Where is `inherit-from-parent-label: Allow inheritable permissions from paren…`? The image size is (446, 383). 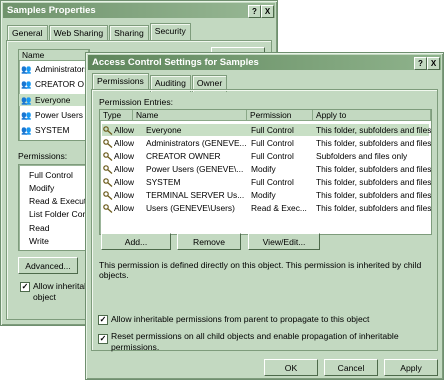 inherit-from-parent-label: Allow inheritable permissions from paren… is located at coordinates (240, 319).